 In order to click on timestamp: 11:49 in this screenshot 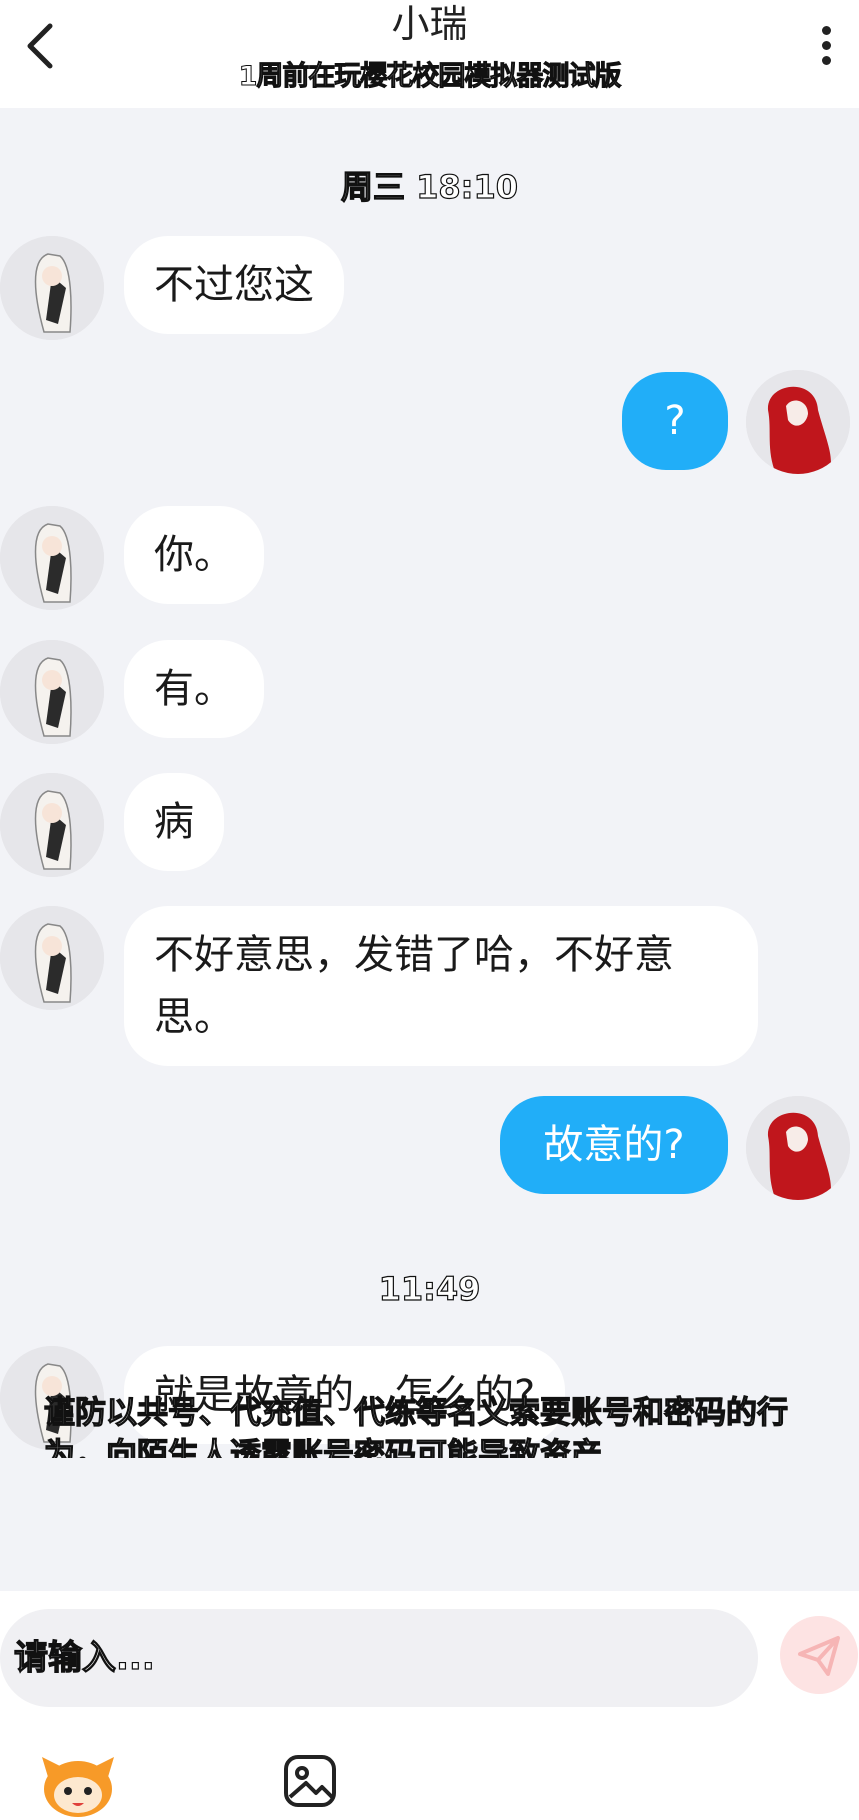, I will do `click(429, 1288)`.